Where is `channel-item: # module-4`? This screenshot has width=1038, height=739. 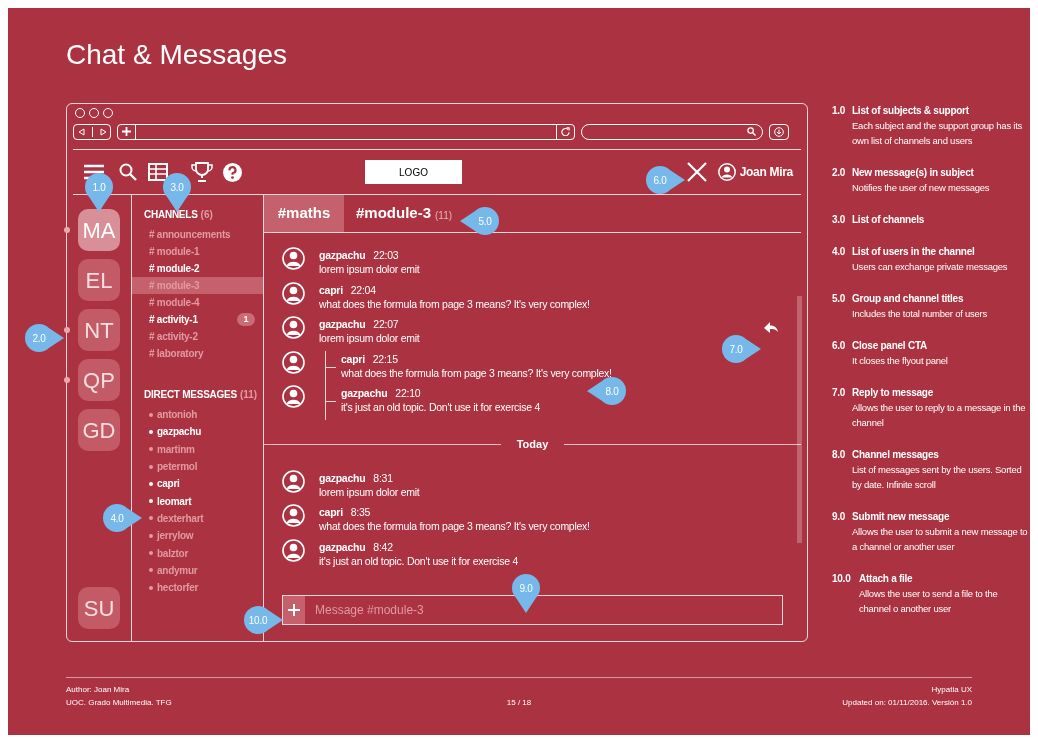 channel-item: # module-4 is located at coordinates (197, 302).